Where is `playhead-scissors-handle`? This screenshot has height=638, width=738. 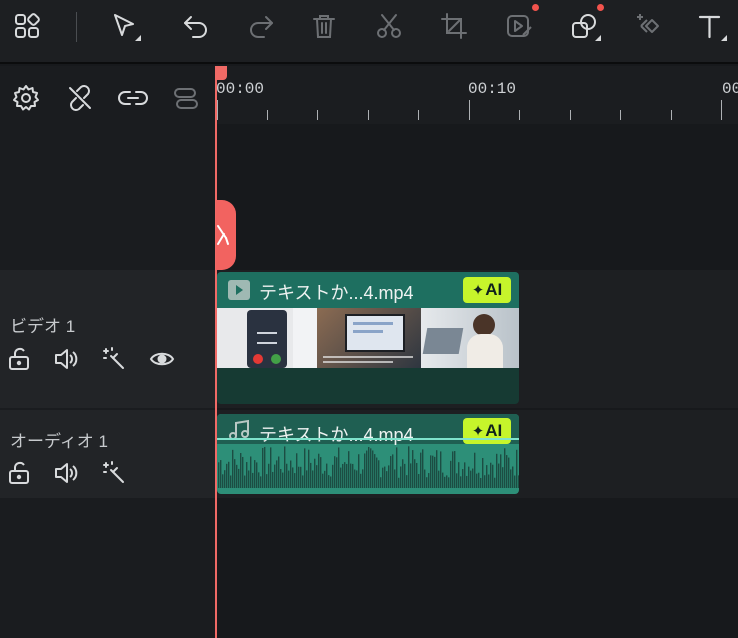 playhead-scissors-handle is located at coordinates (226, 235).